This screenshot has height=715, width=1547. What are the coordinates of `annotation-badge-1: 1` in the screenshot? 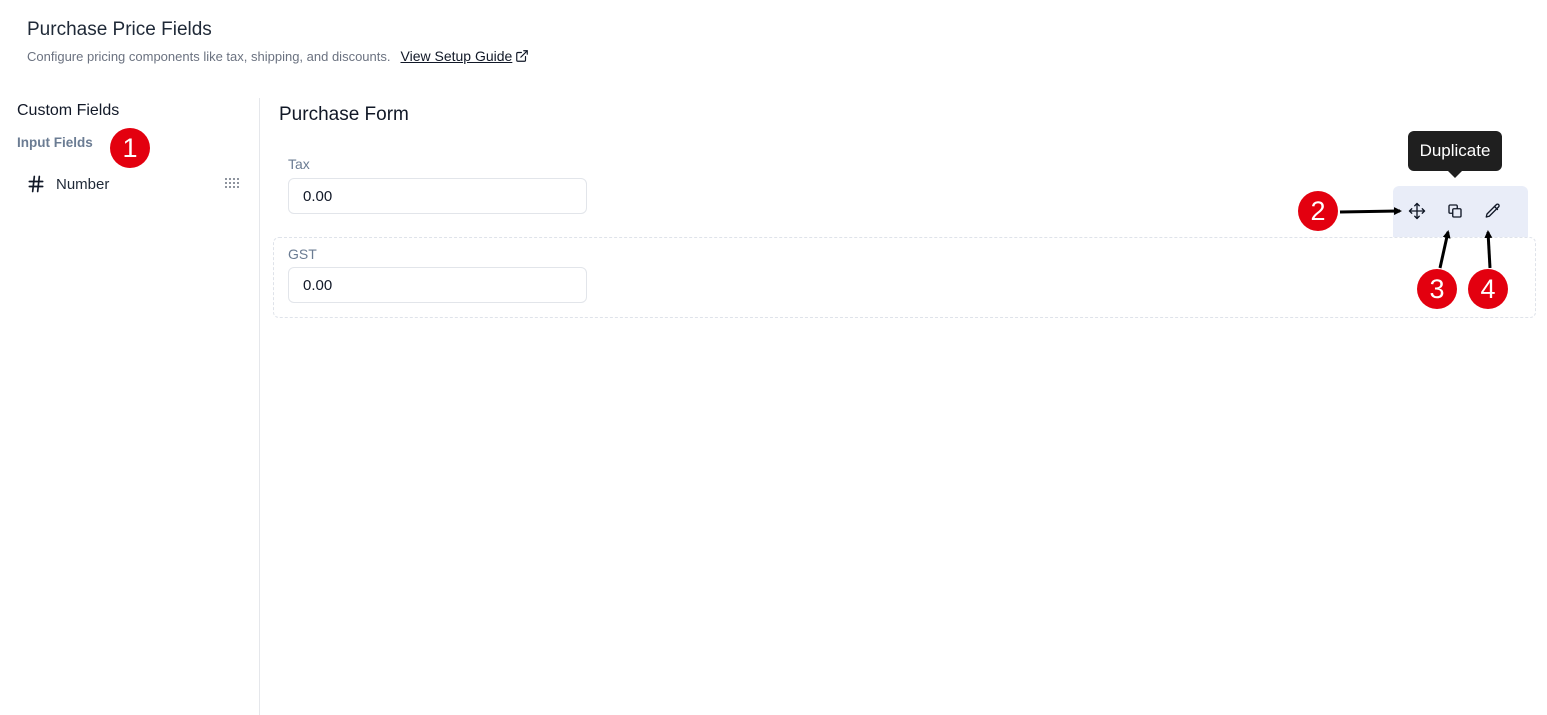 It's located at (130, 148).